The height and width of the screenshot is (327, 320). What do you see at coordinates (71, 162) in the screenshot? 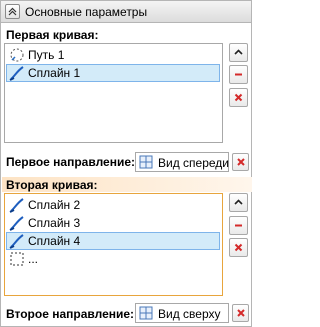
I see `first-direction-label: Первое направление:` at bounding box center [71, 162].